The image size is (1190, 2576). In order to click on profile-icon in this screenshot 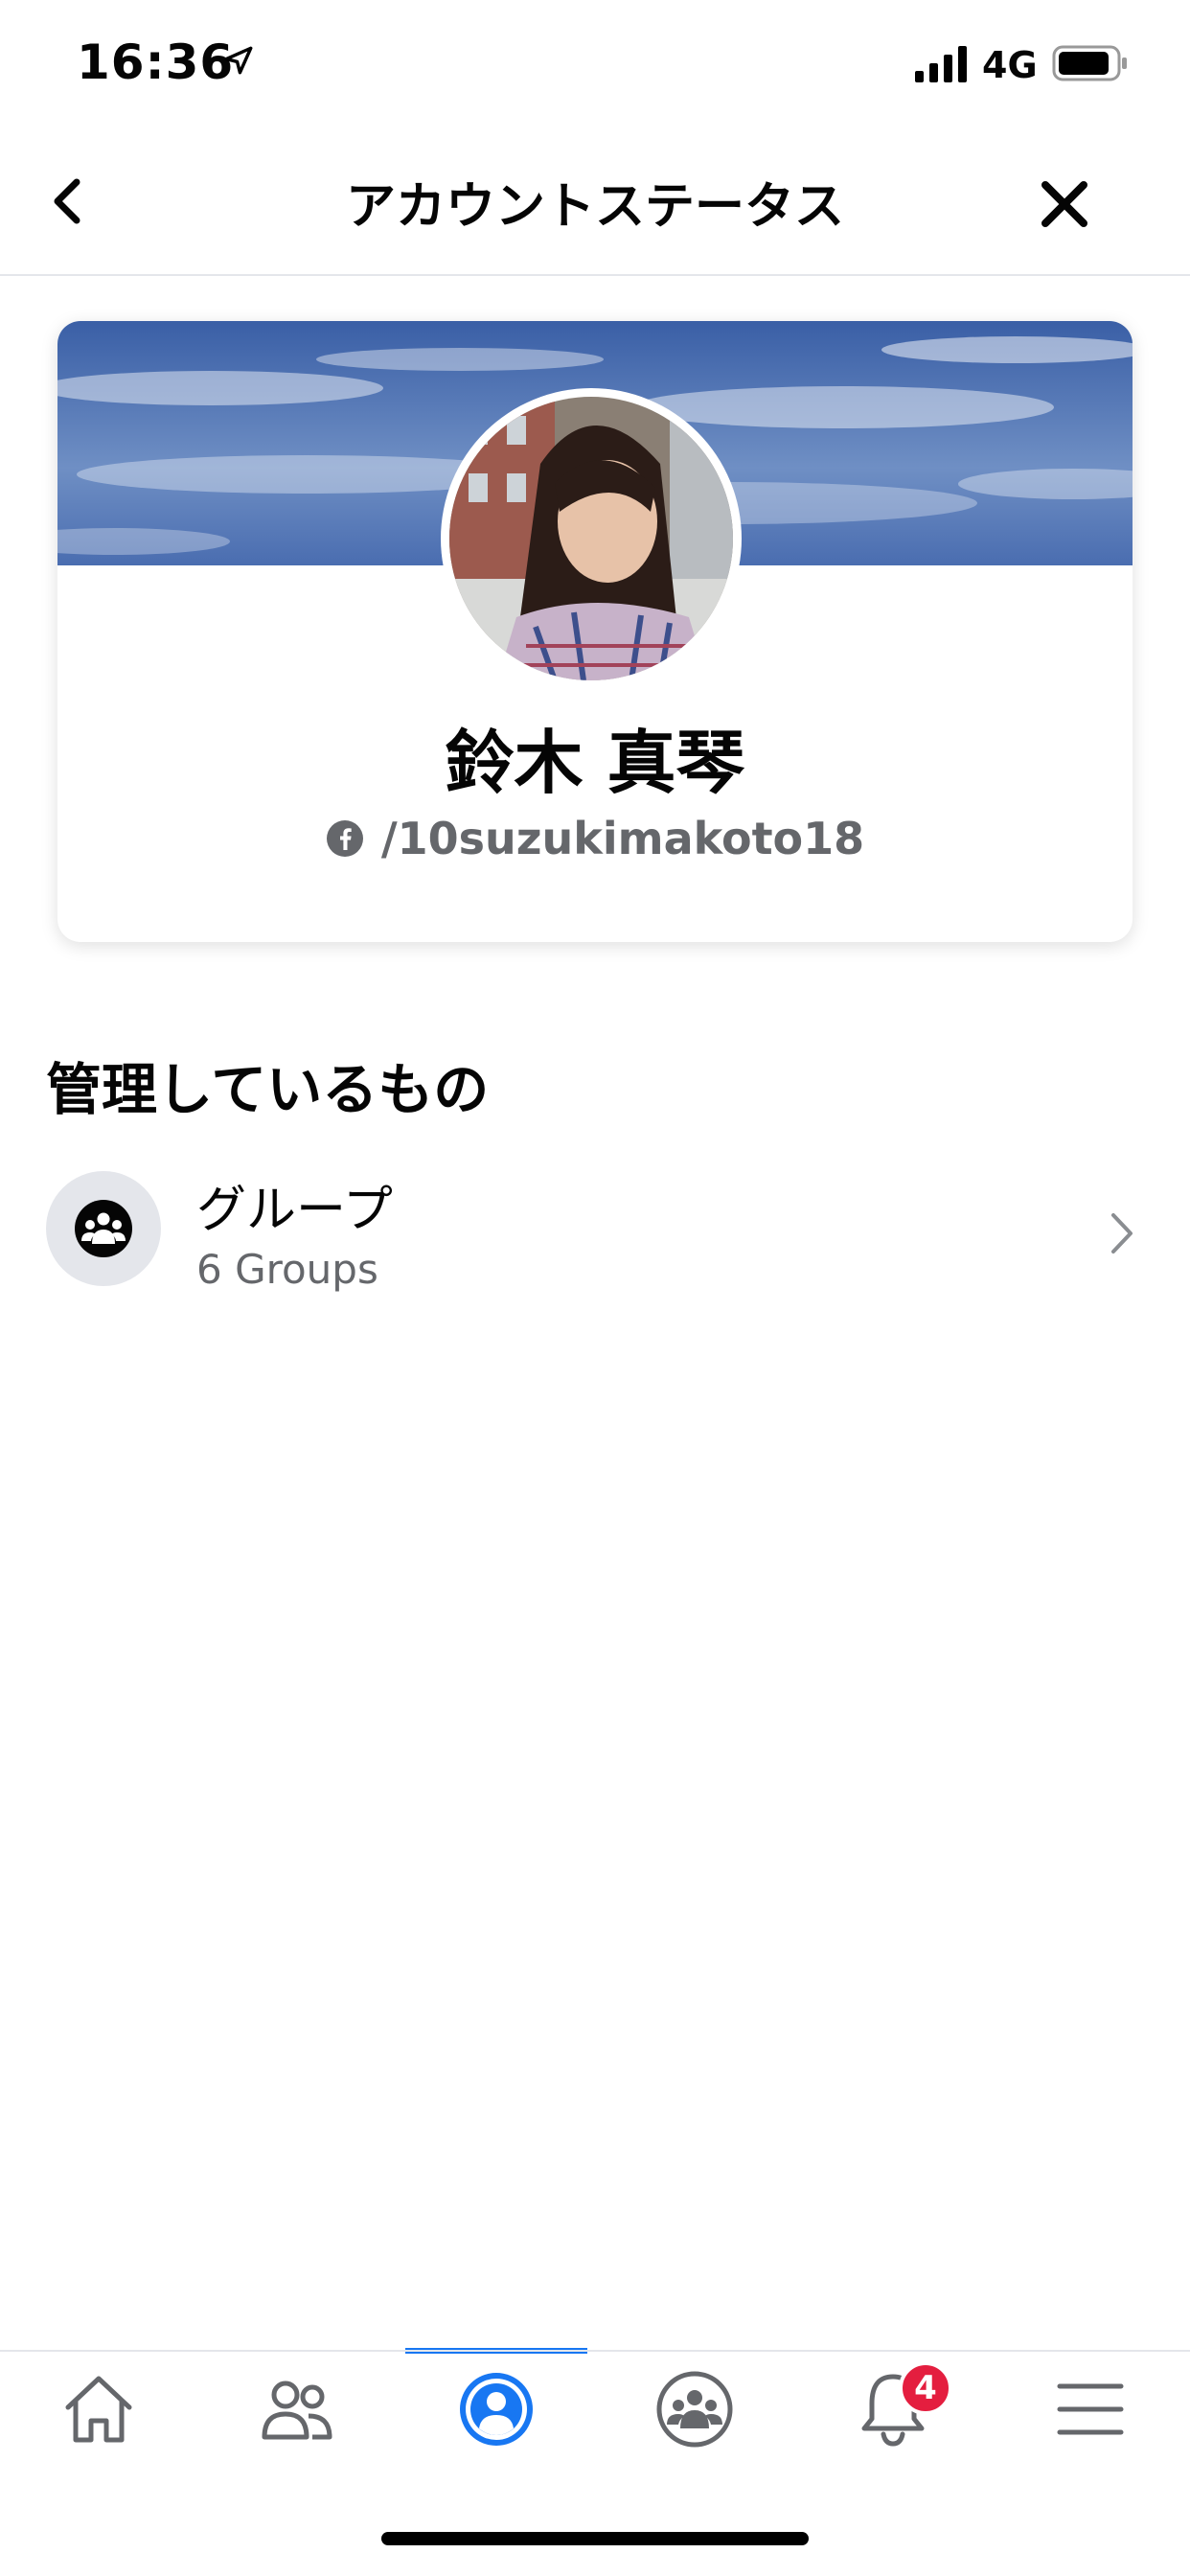, I will do `click(497, 2409)`.